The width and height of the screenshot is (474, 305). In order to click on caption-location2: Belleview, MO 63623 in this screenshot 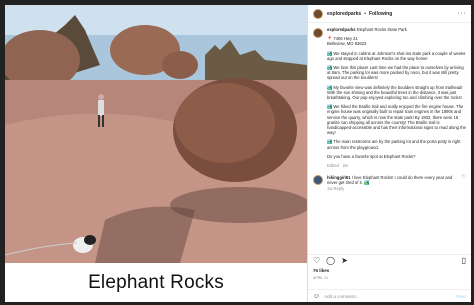, I will do `click(347, 44)`.